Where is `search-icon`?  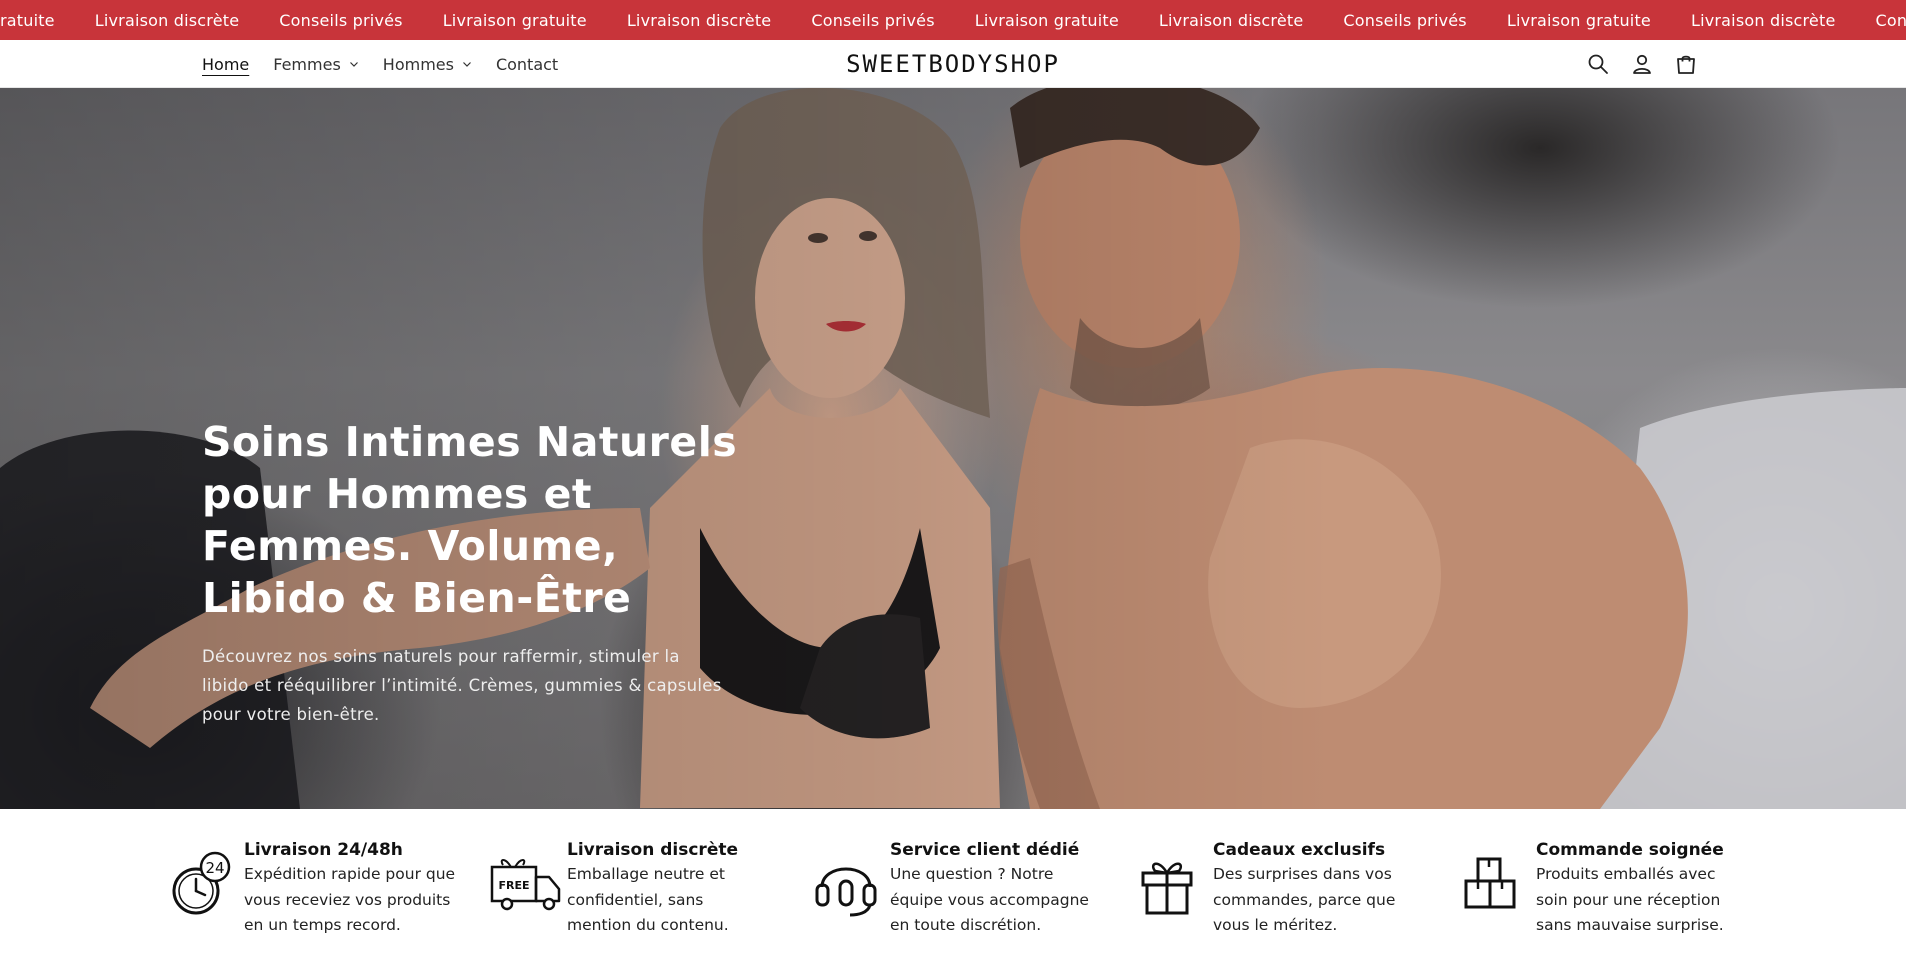
search-icon is located at coordinates (1598, 64).